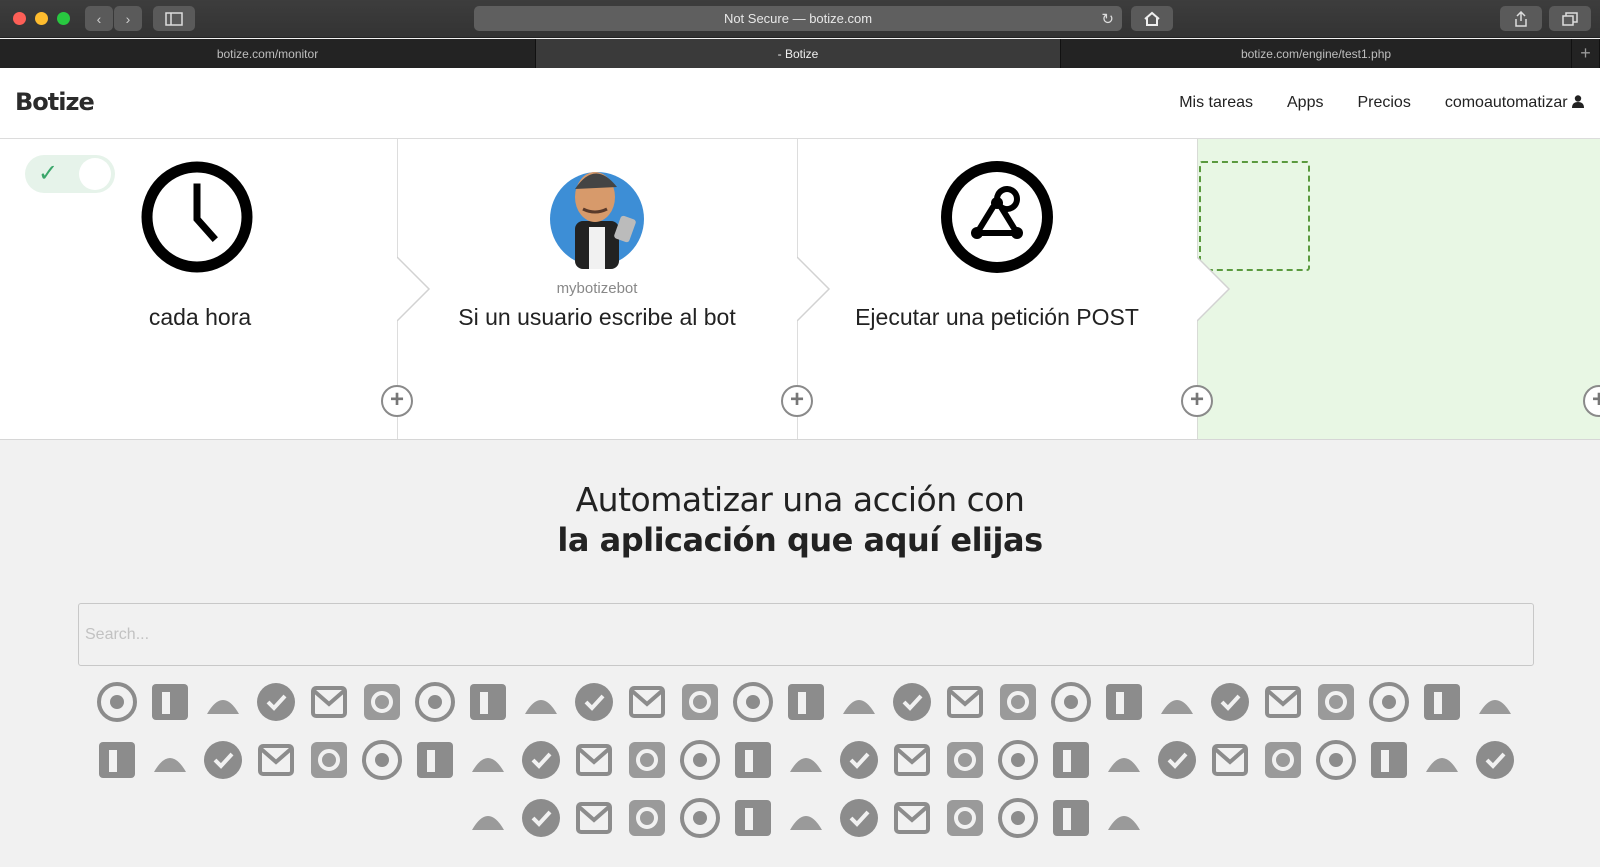  Describe the element at coordinates (1336, 702) in the screenshot. I see `evernote-icon` at that location.